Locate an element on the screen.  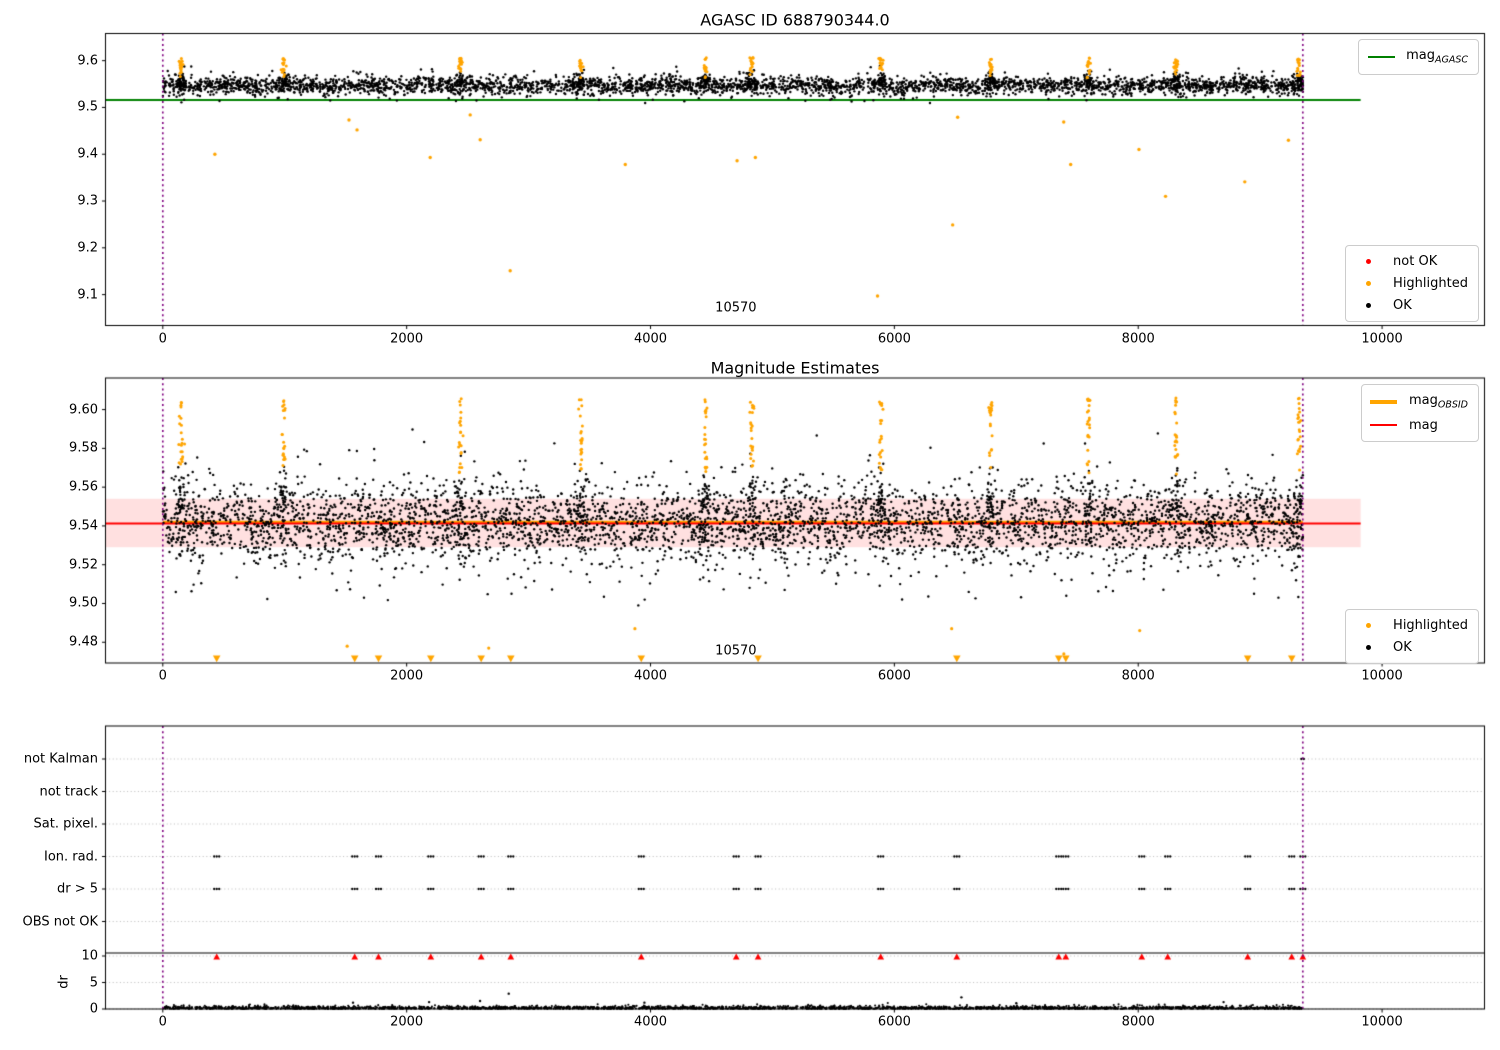
obsid-annotation-plot1: 10570 is located at coordinates (736, 308).